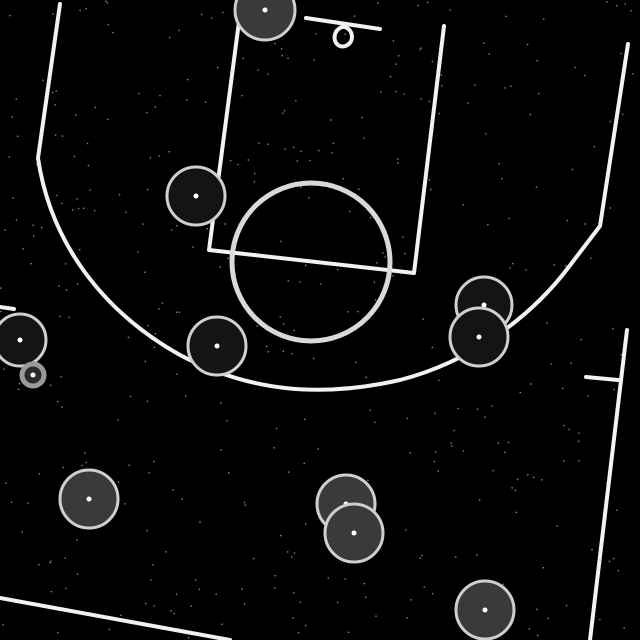  What do you see at coordinates (33, 375) in the screenshot?
I see `ball` at bounding box center [33, 375].